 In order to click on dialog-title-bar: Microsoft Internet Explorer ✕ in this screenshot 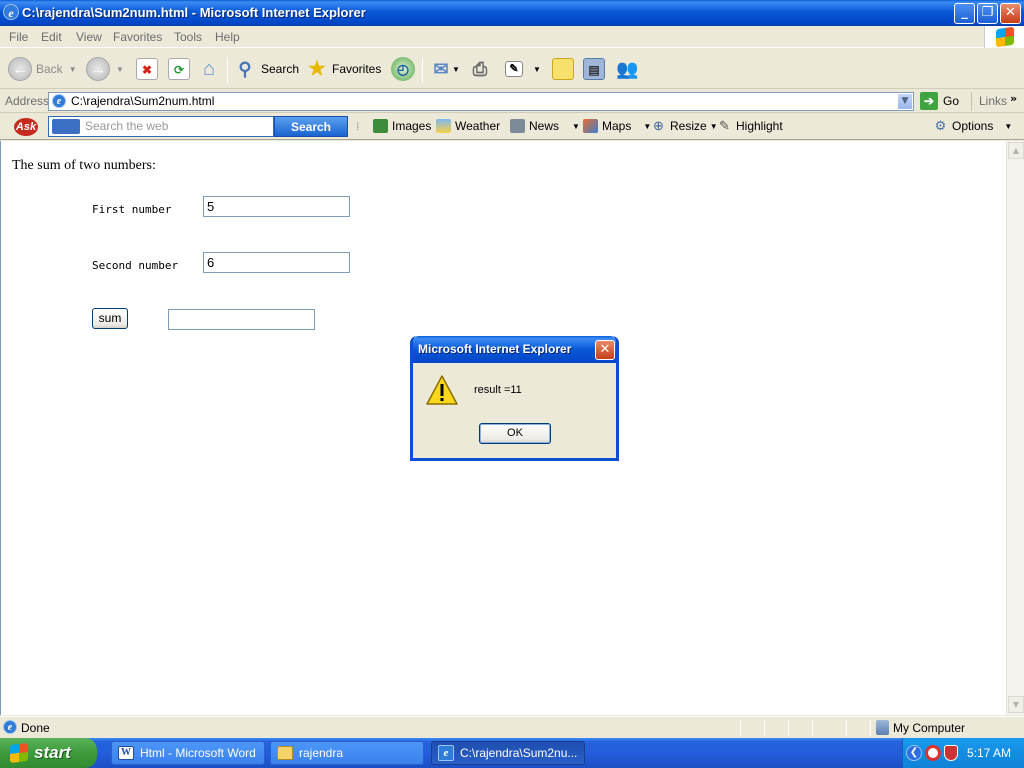, I will do `click(514, 349)`.